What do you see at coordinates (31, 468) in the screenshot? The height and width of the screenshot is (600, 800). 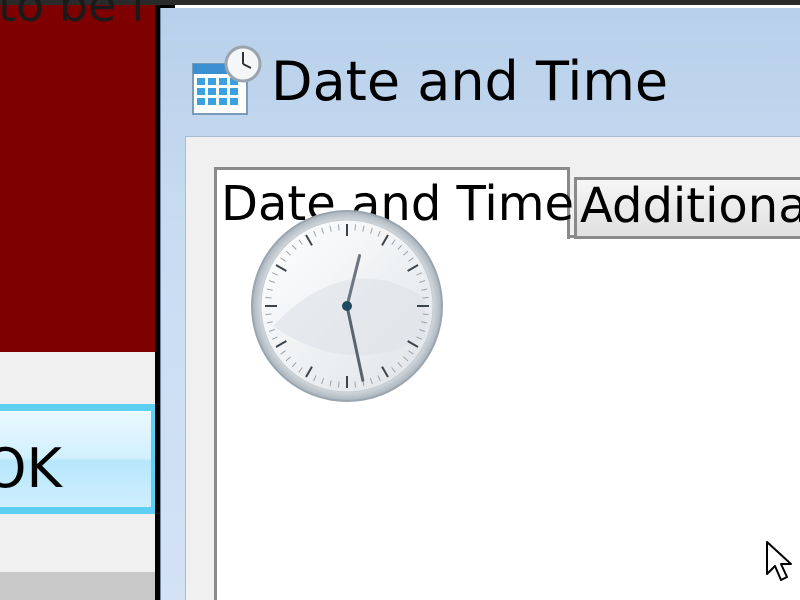 I see `ok-button-label: OK` at bounding box center [31, 468].